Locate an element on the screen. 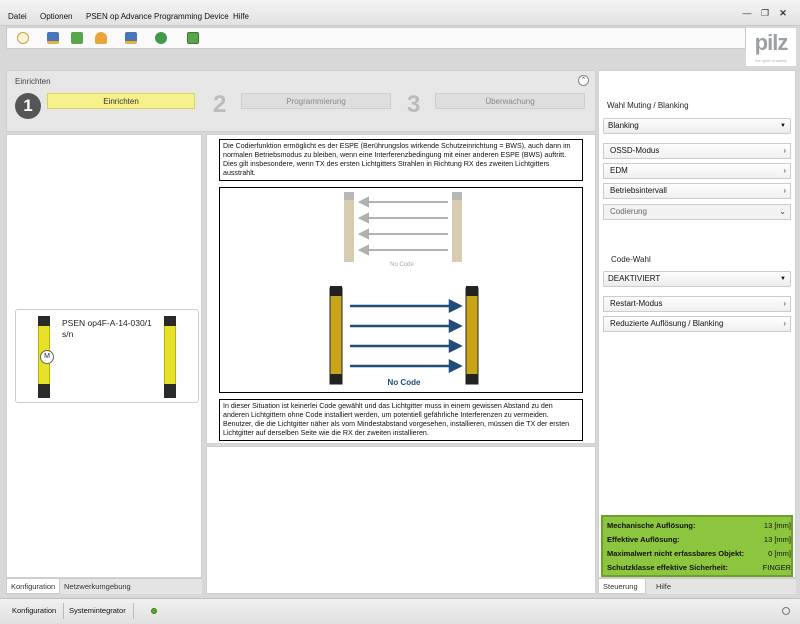 The height and width of the screenshot is (624, 800). step-1-button: Einrichten is located at coordinates (121, 101).